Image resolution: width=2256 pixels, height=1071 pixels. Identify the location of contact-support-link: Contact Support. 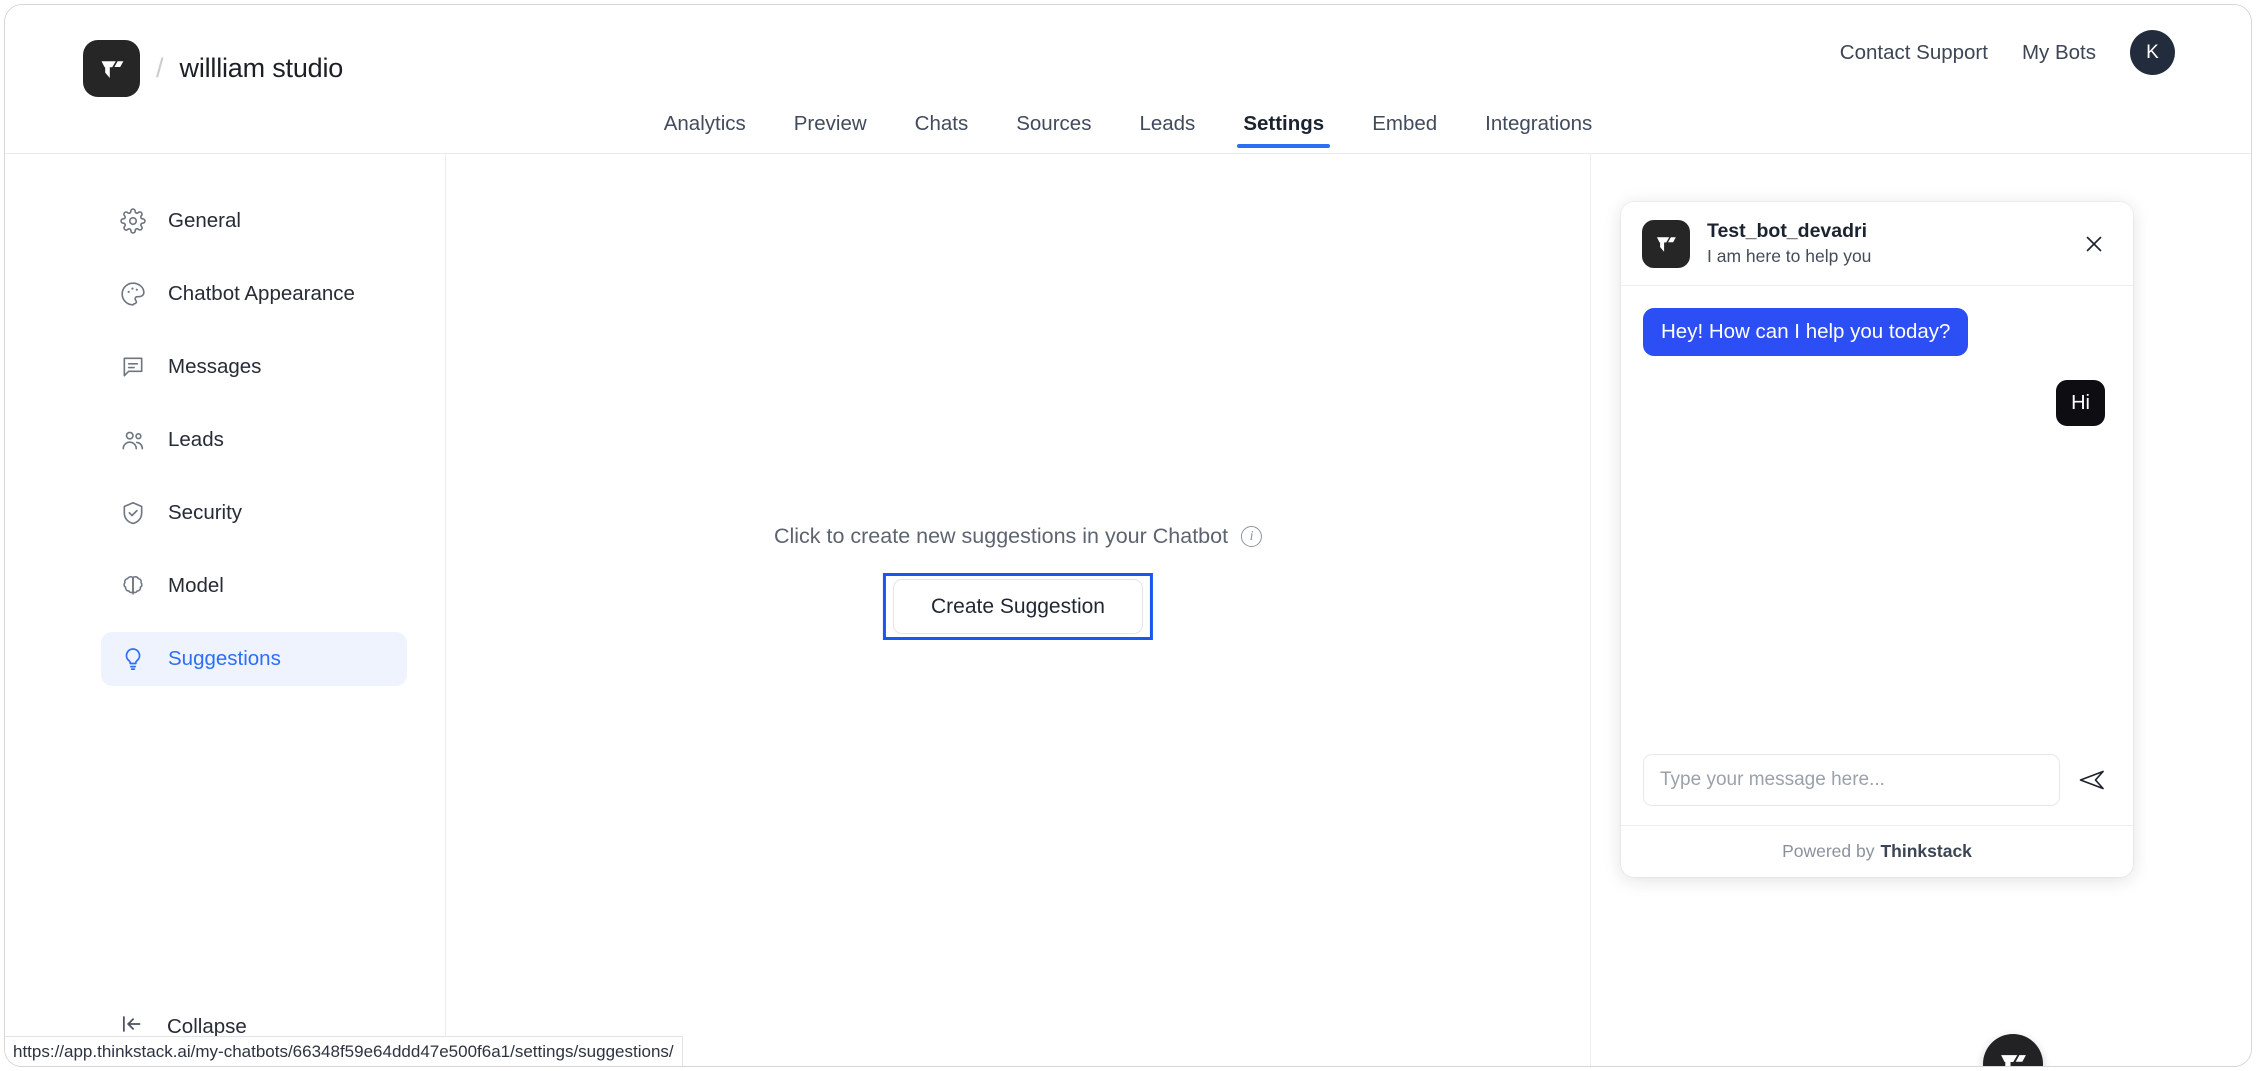
(1914, 53).